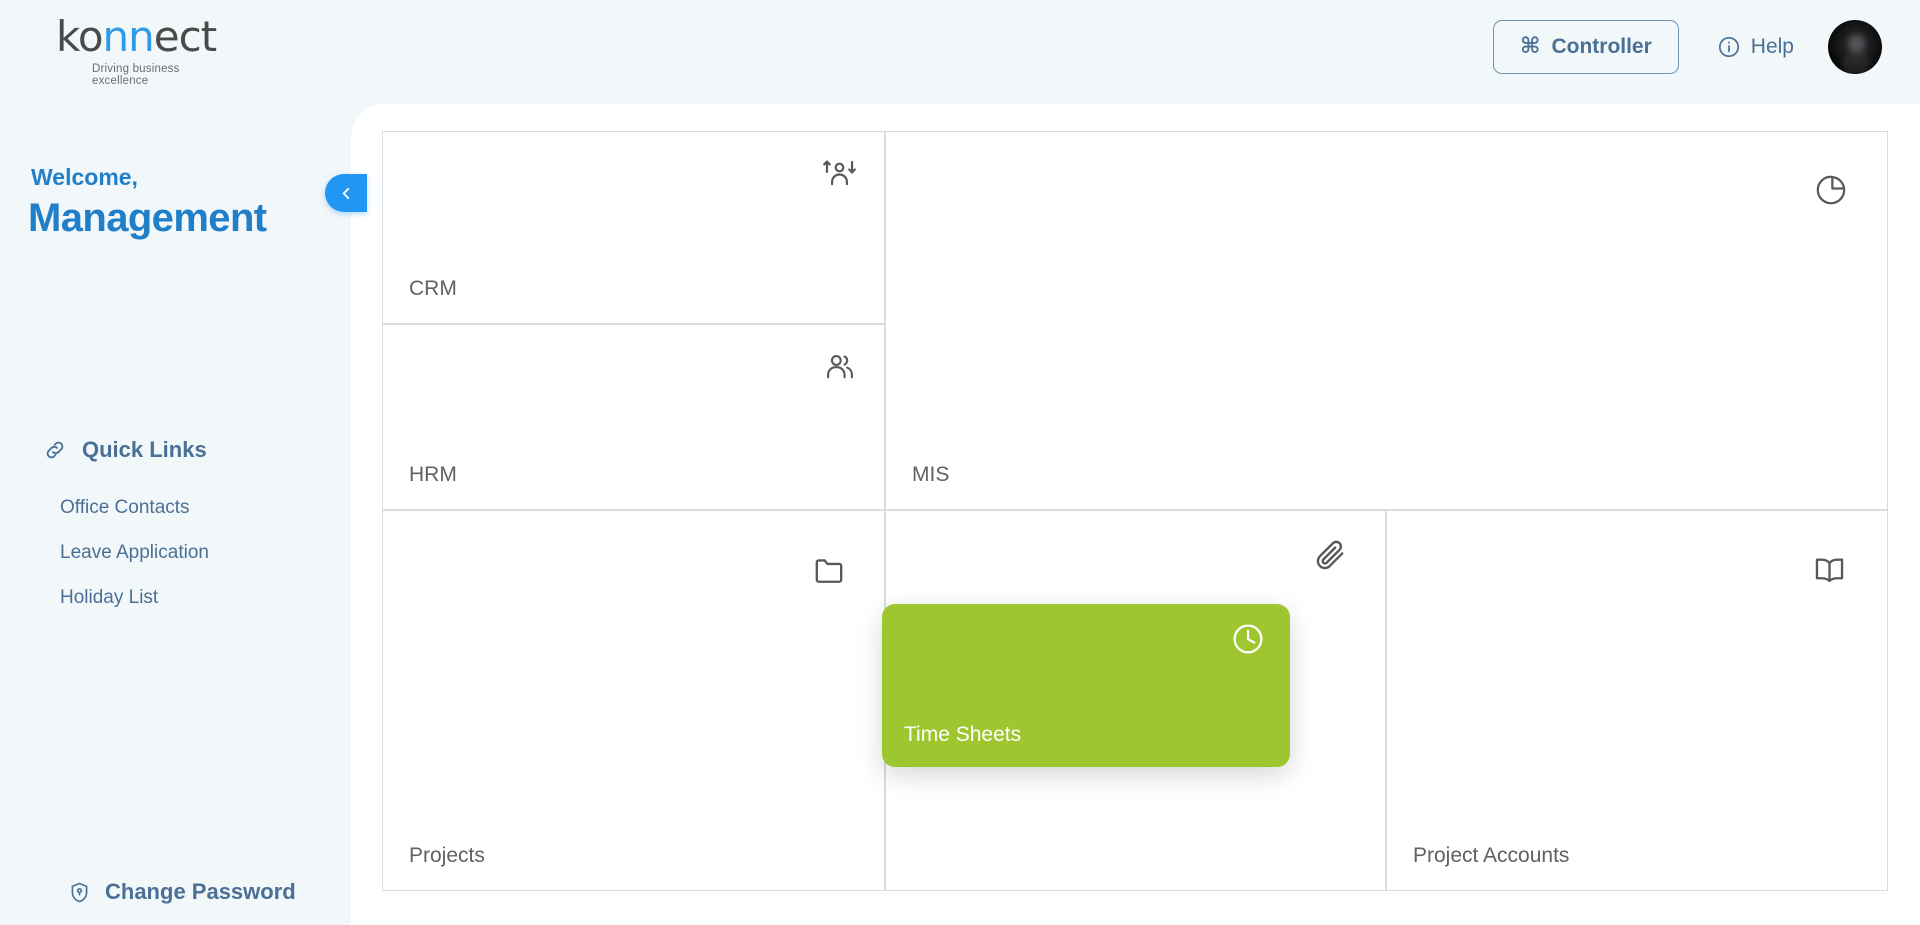  I want to click on quick-link-office-contacts: Office Contacts, so click(134, 508).